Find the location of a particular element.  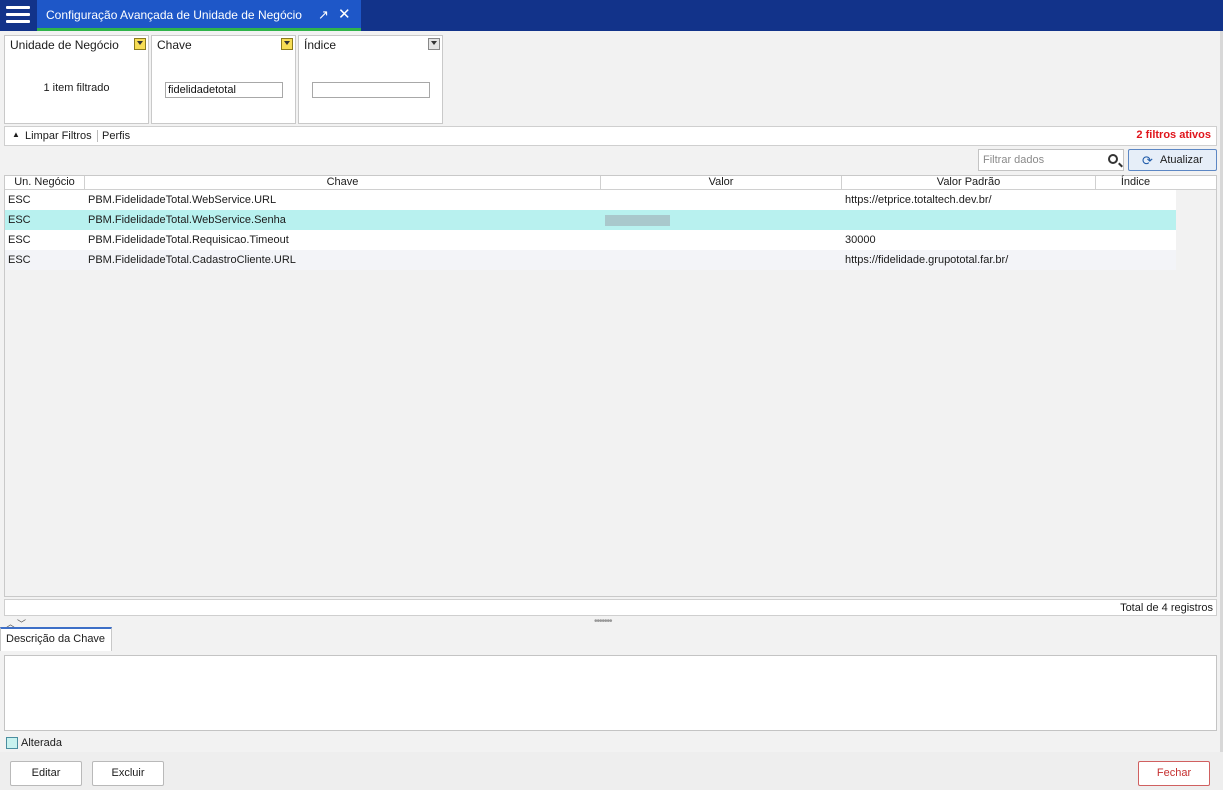

active-filters-count: 2 filtros ativos is located at coordinates (1173, 135).